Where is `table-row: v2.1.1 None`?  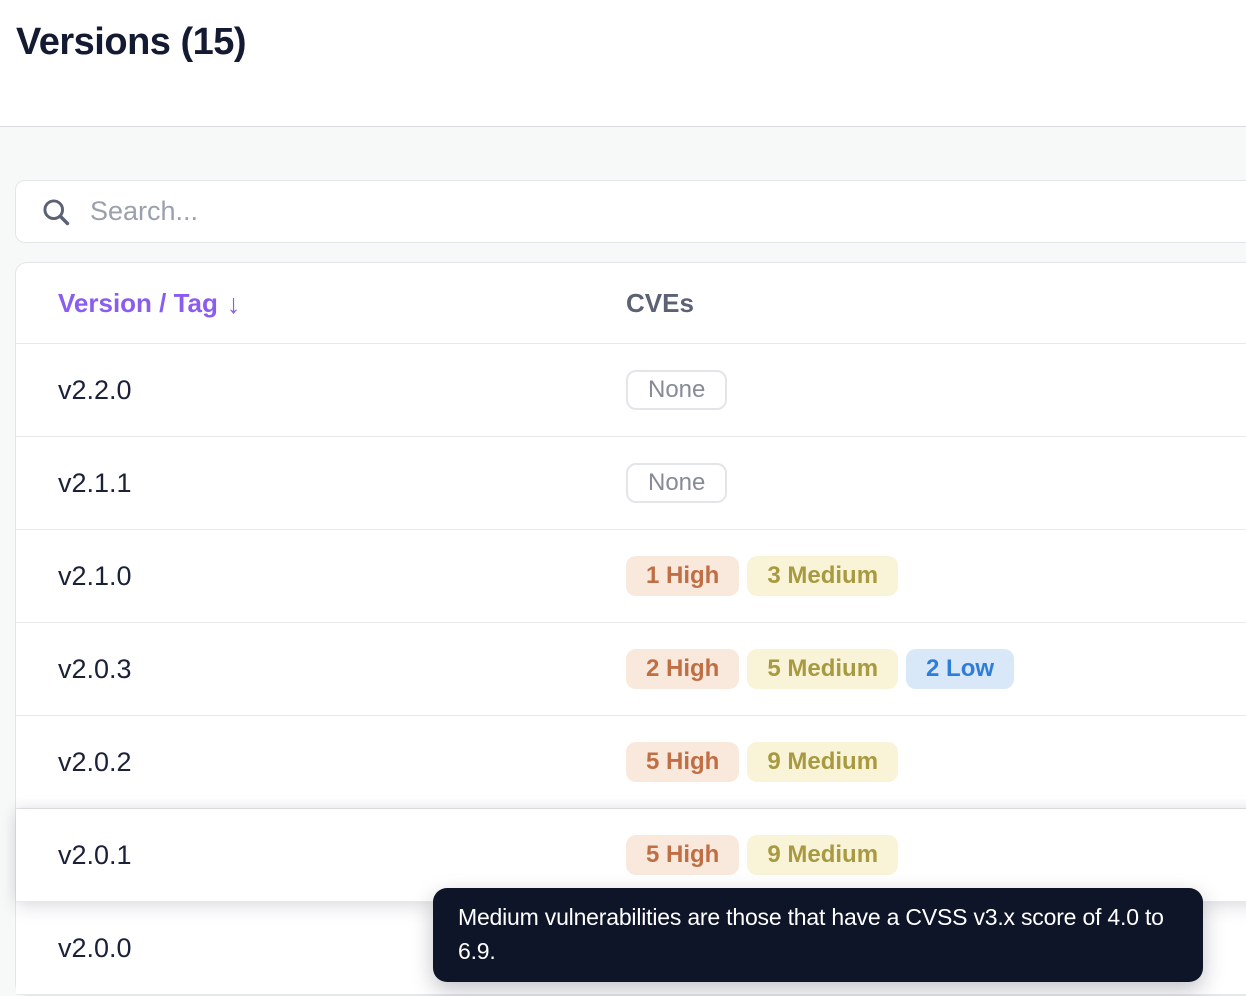
table-row: v2.1.1 None is located at coordinates (631, 483).